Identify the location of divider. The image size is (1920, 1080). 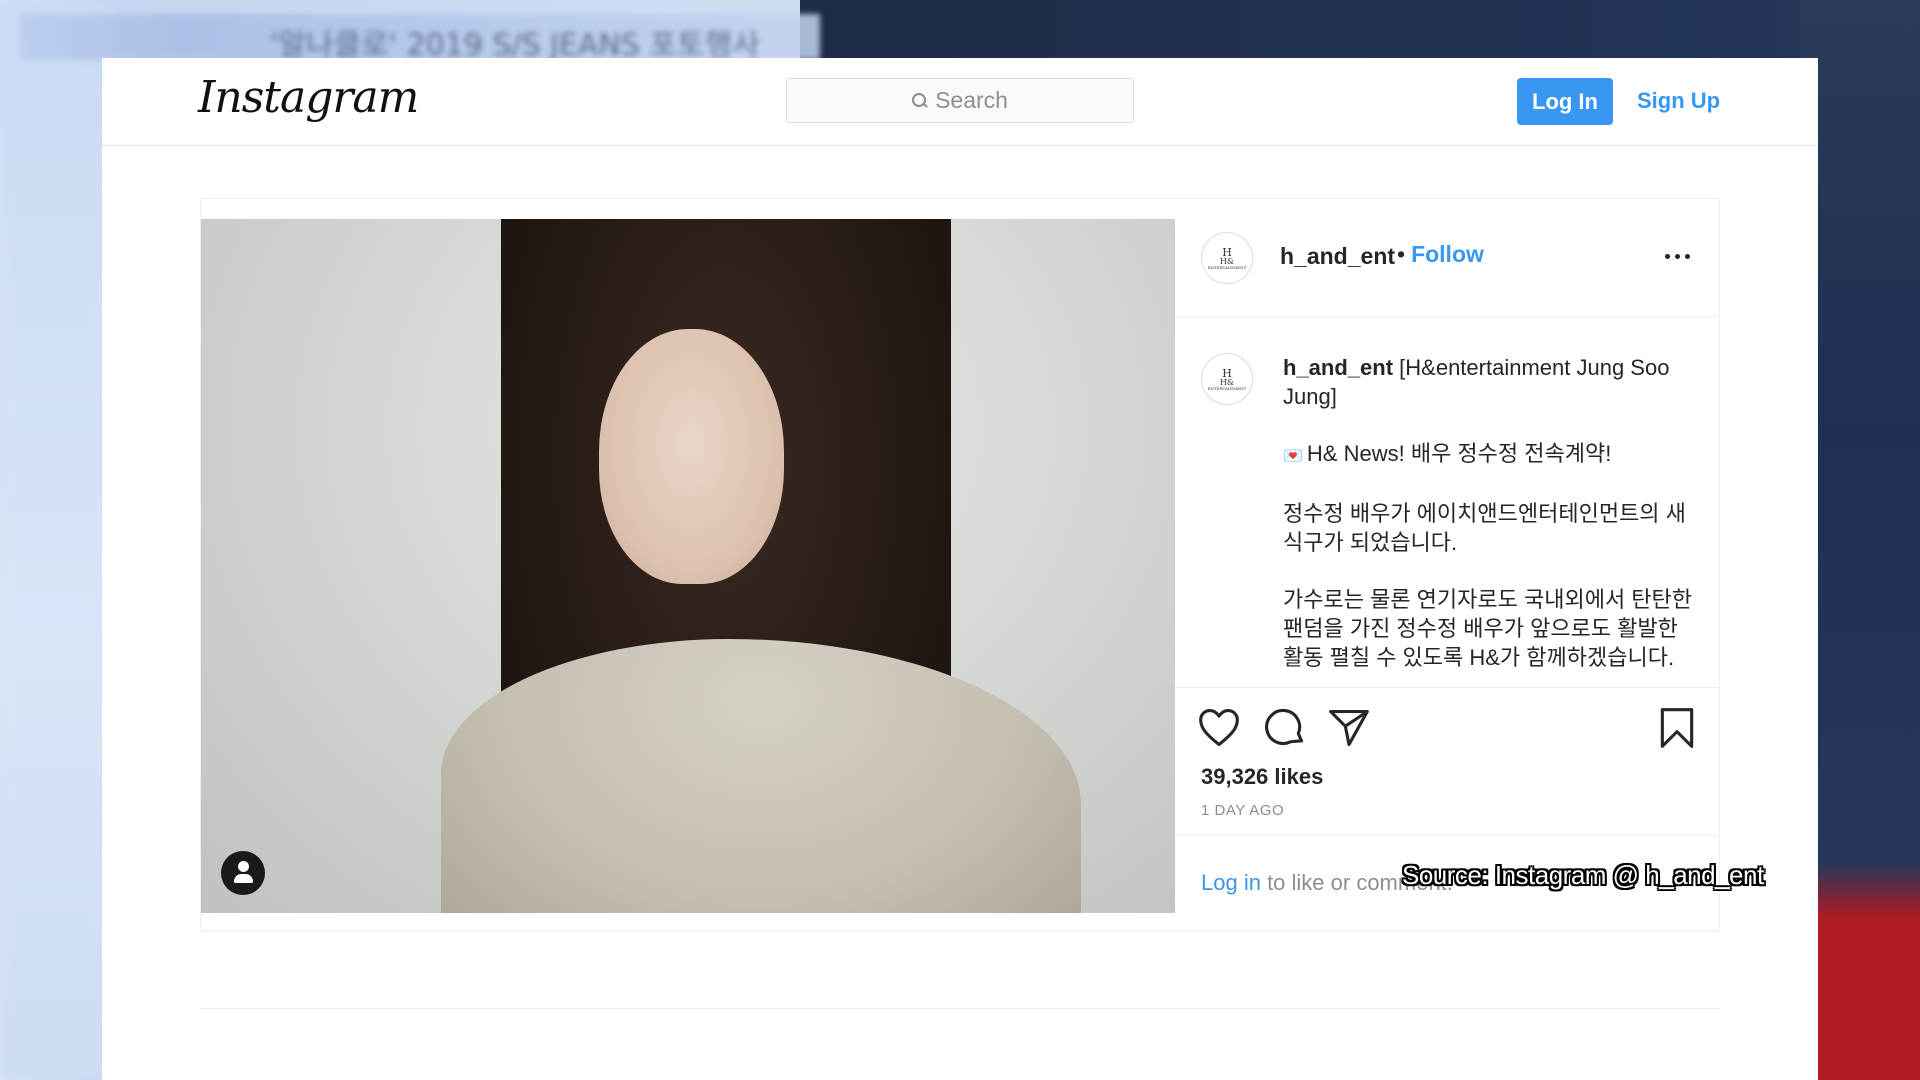
(960, 1008).